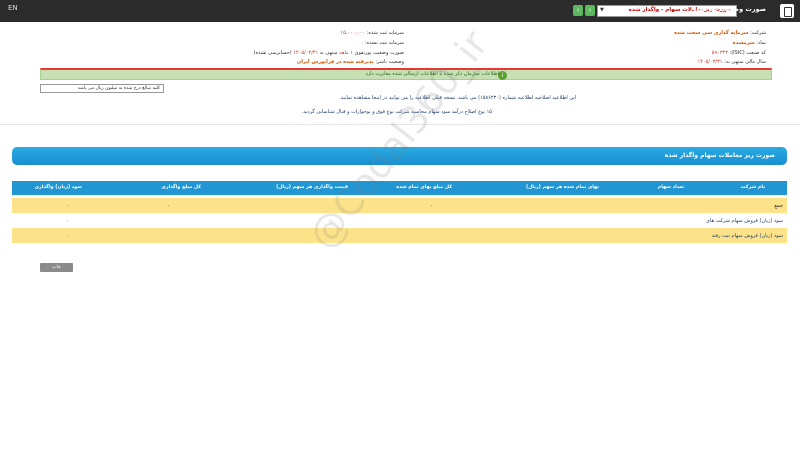 This screenshot has height=450, width=800. I want to click on column-header: بهای تمام شده هر سهم (ریال), so click(562, 187).